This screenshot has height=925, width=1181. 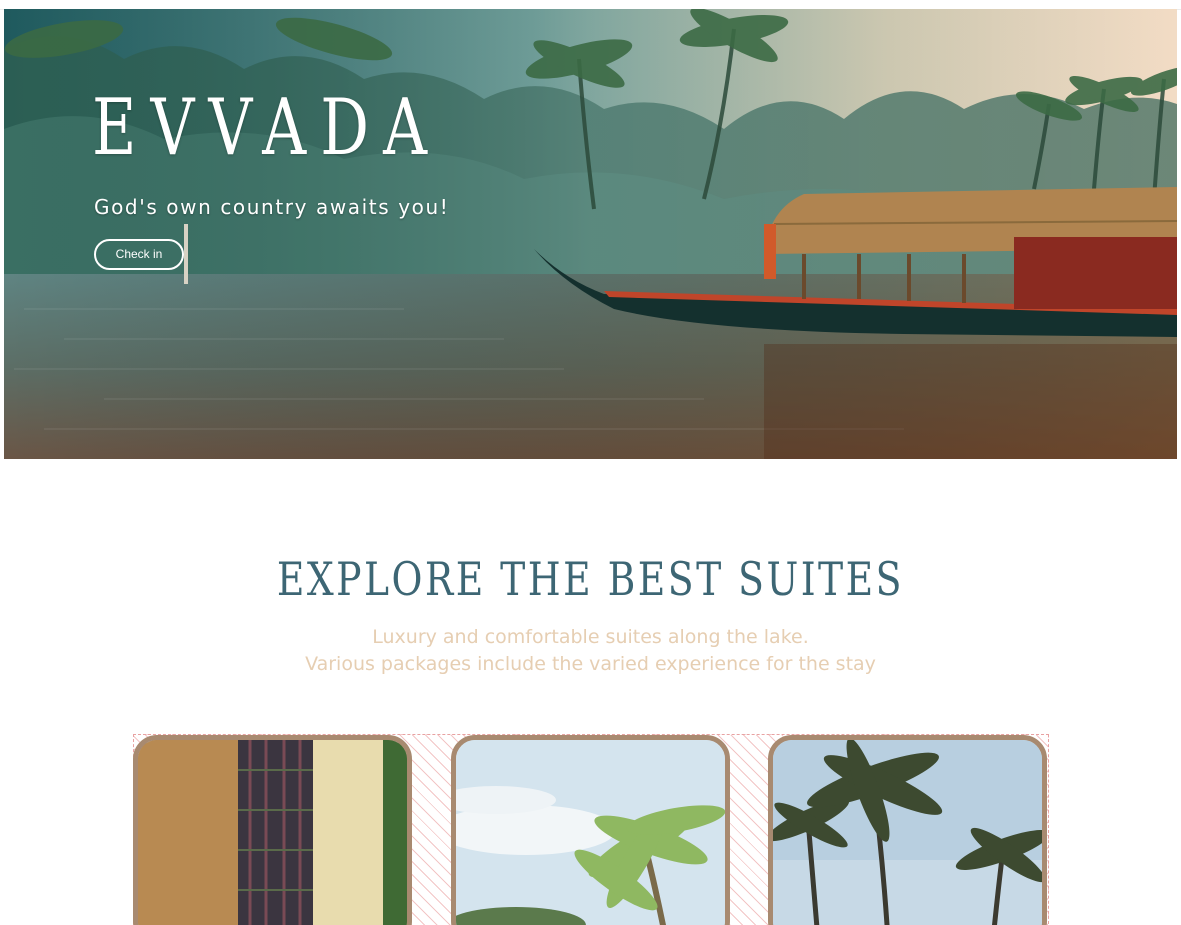 I want to click on suite-card-room, so click(x=272, y=830).